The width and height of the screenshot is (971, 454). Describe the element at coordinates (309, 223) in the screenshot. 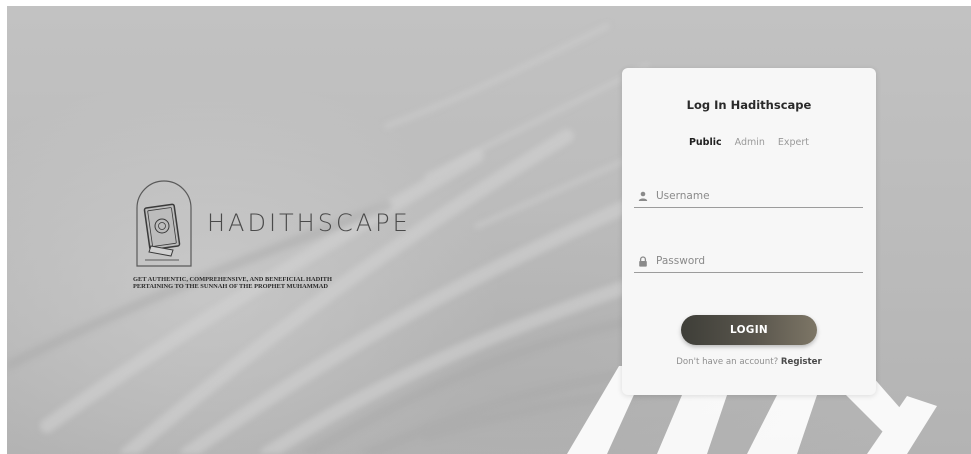

I see `brand-name: HADITHSCAPE` at that location.